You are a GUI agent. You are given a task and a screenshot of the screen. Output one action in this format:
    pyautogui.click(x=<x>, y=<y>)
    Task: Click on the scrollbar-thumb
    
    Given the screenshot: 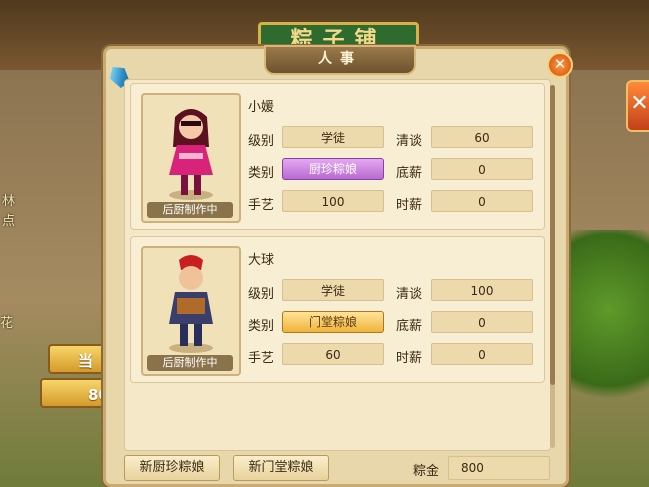 What is the action you would take?
    pyautogui.click(x=552, y=235)
    